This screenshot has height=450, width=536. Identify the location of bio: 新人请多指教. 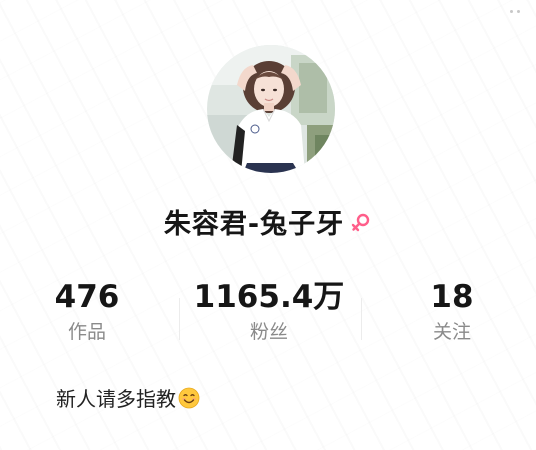
(128, 397).